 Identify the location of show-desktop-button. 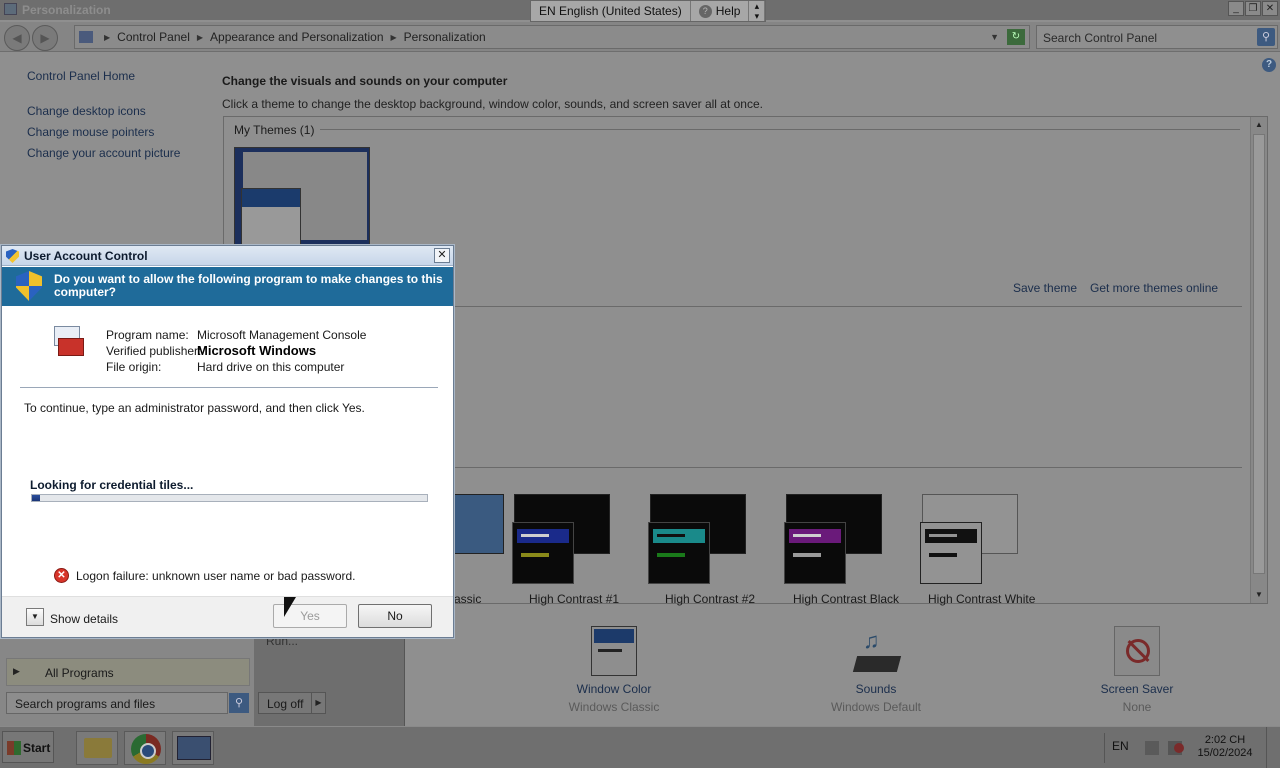
(1273, 747).